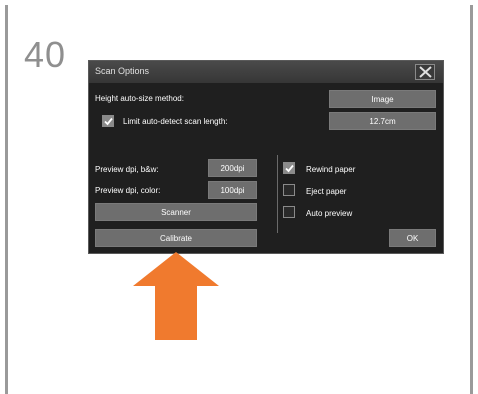  What do you see at coordinates (289, 190) in the screenshot?
I see `eject-checkbox` at bounding box center [289, 190].